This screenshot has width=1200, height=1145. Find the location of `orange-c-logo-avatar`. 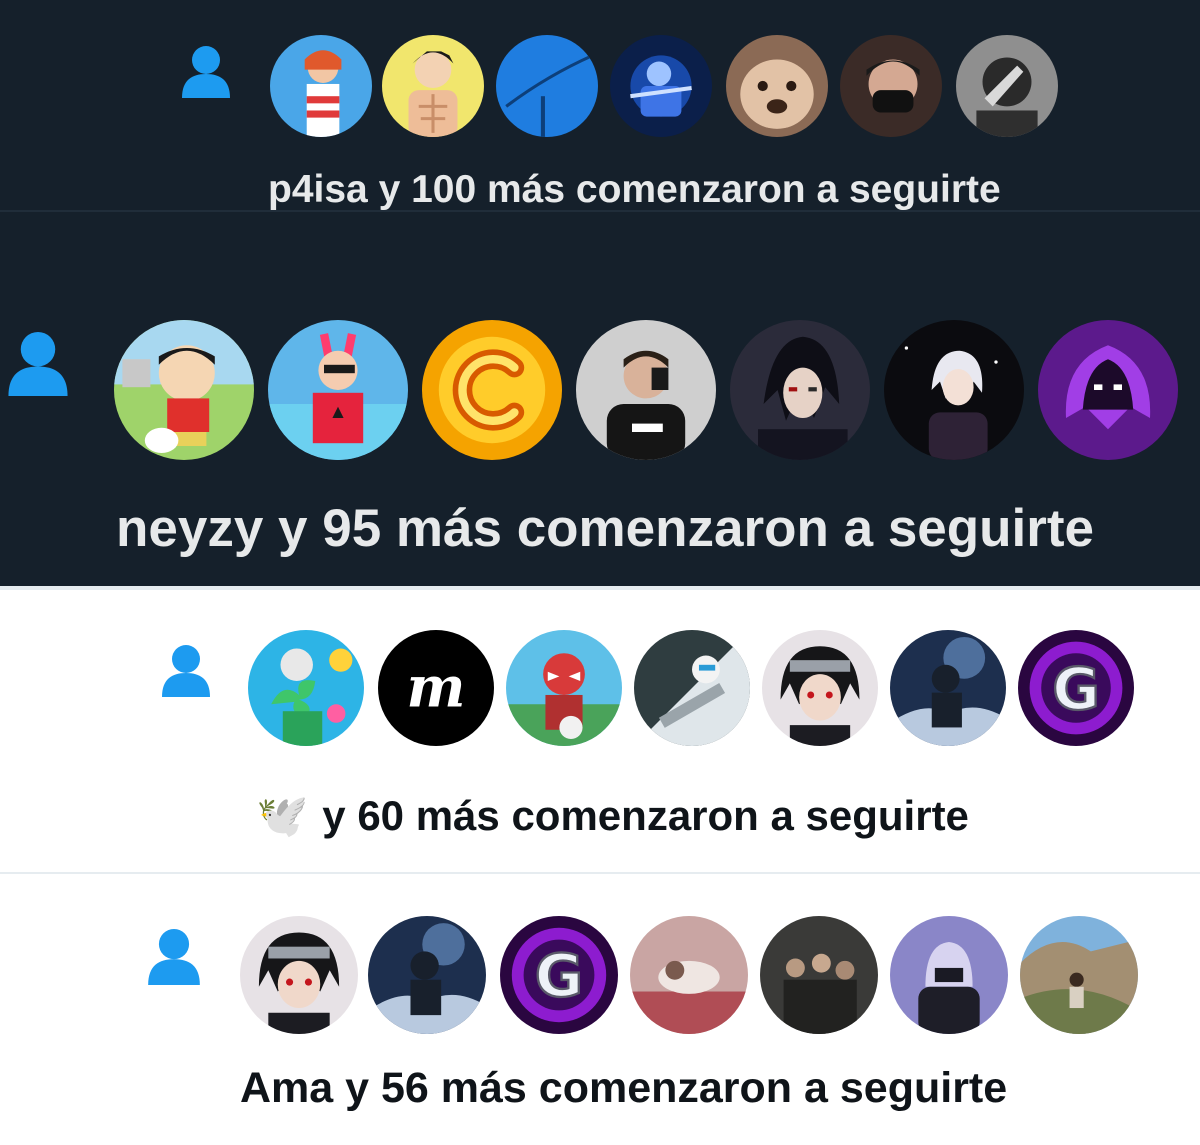

orange-c-logo-avatar is located at coordinates (492, 390).